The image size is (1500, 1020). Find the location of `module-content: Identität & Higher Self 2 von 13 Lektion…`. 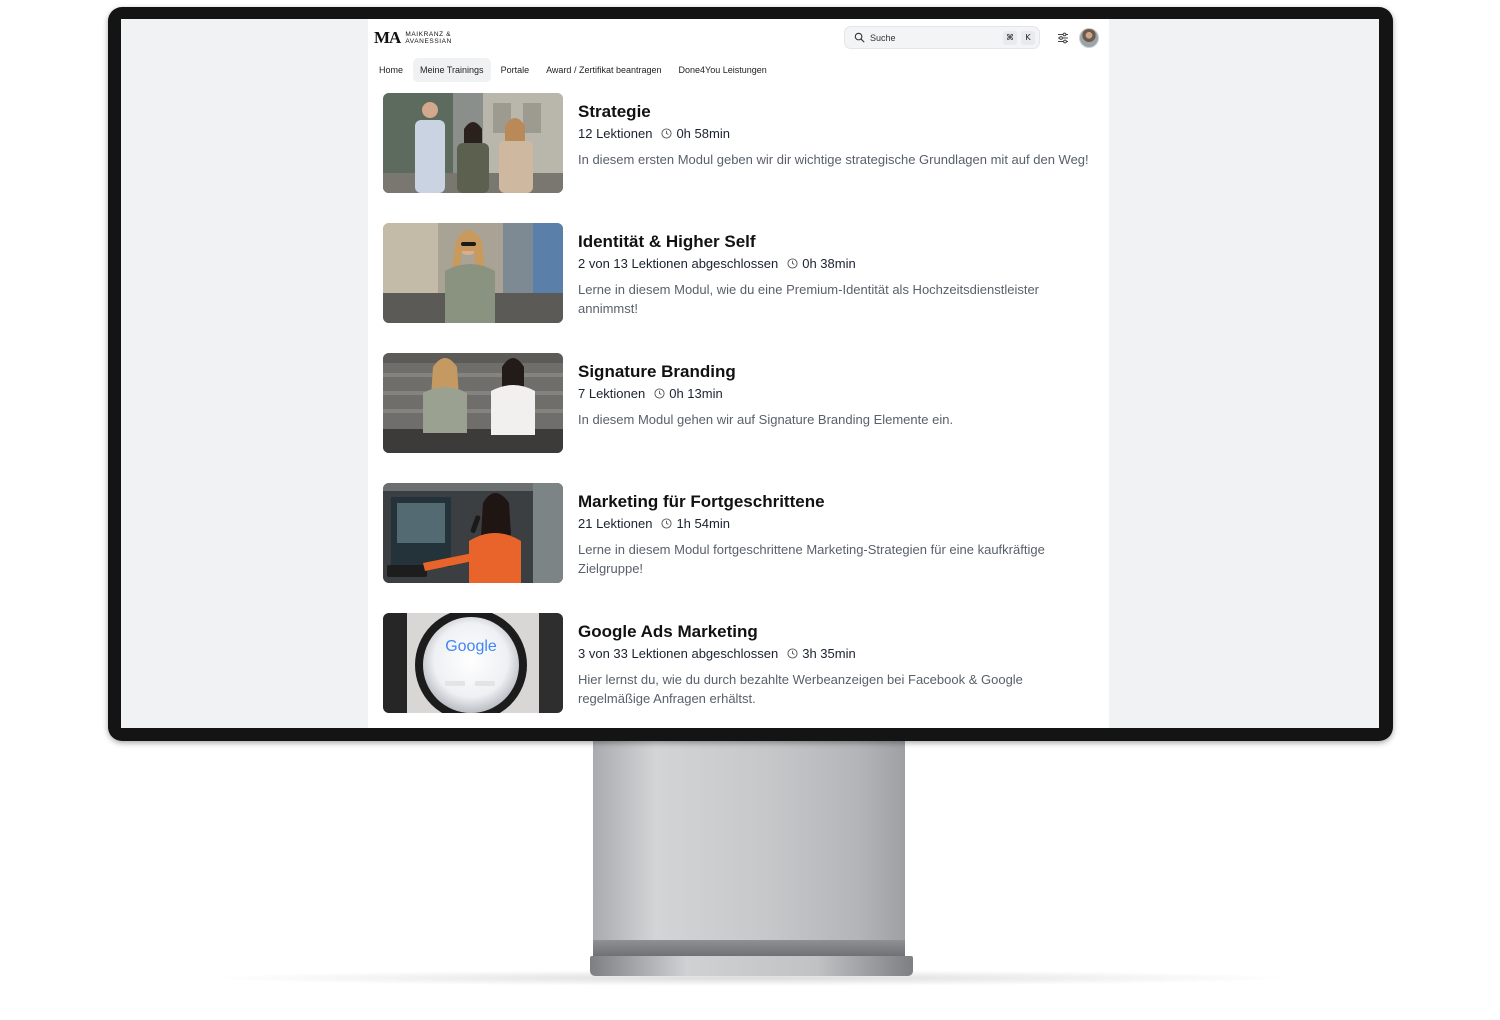

module-content: Identität & Higher Self 2 von 13 Lektion… is located at coordinates (838, 273).